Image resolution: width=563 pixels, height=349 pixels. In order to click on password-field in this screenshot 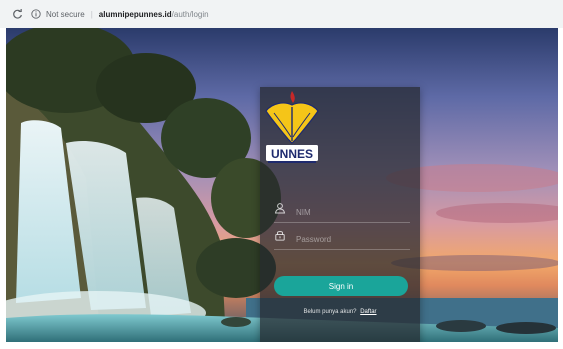, I will do `click(342, 239)`.